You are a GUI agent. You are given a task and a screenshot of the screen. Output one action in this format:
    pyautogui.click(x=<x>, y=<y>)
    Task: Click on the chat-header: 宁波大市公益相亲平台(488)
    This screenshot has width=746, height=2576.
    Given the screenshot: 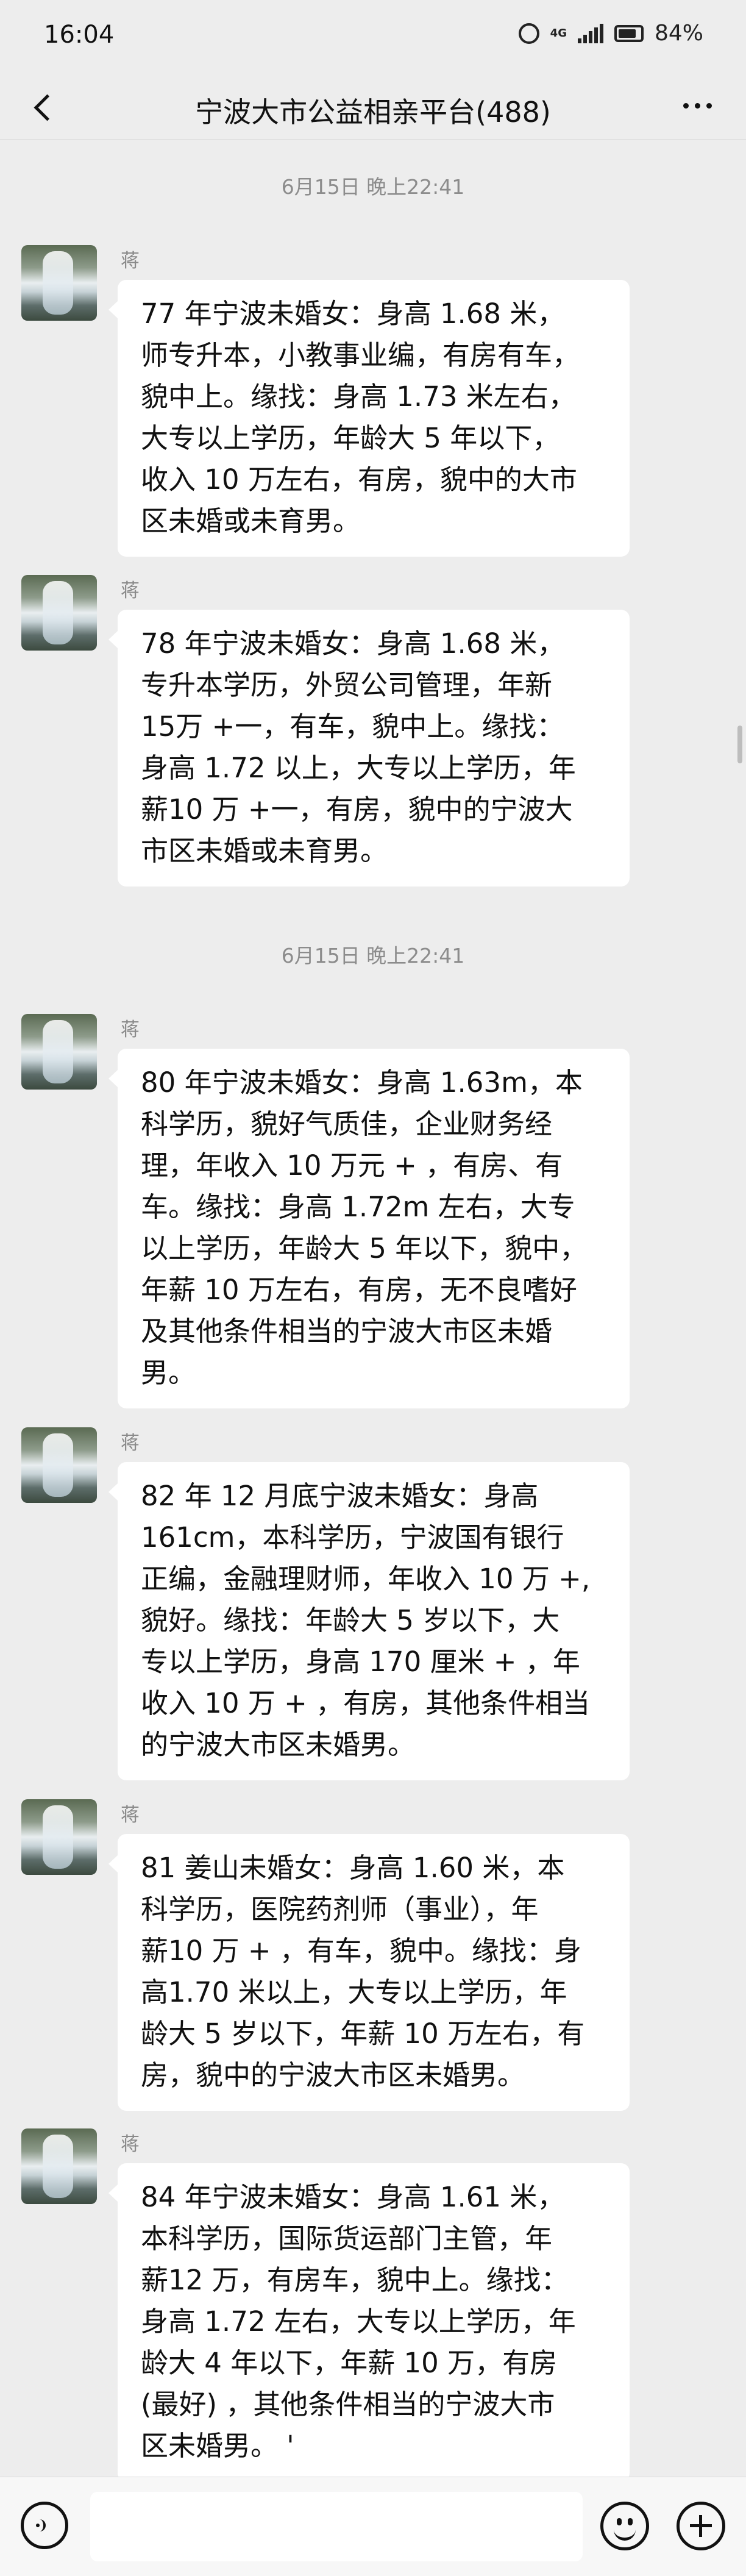 What is the action you would take?
    pyautogui.click(x=373, y=106)
    